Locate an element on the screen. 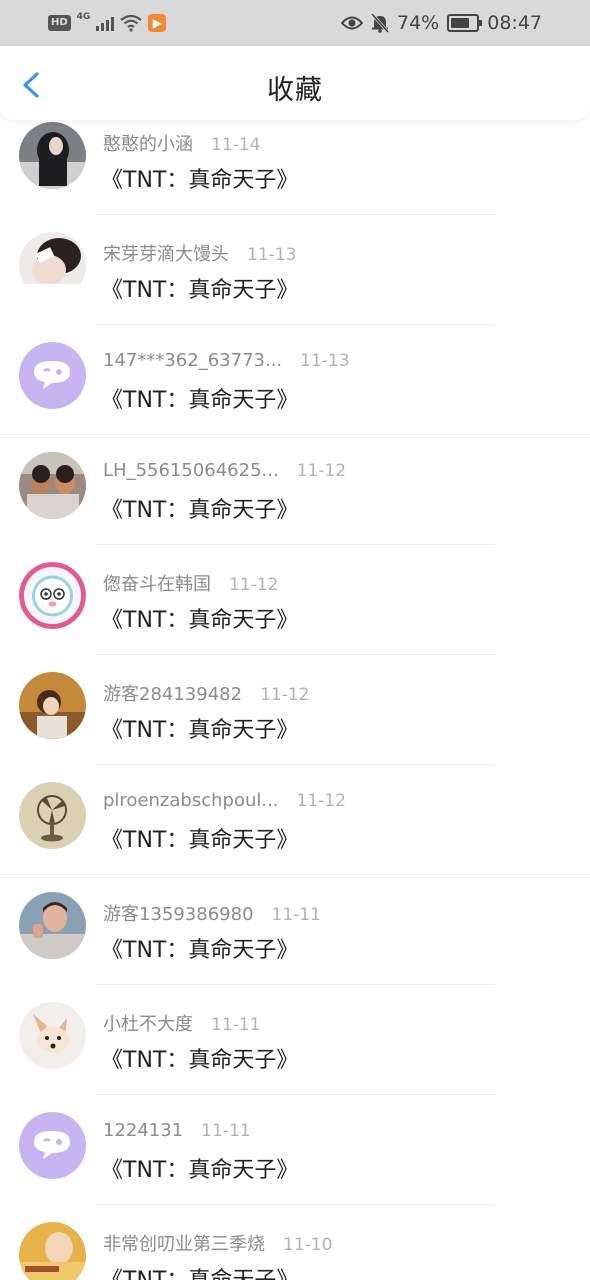  page-title: 收藏 is located at coordinates (295, 90).